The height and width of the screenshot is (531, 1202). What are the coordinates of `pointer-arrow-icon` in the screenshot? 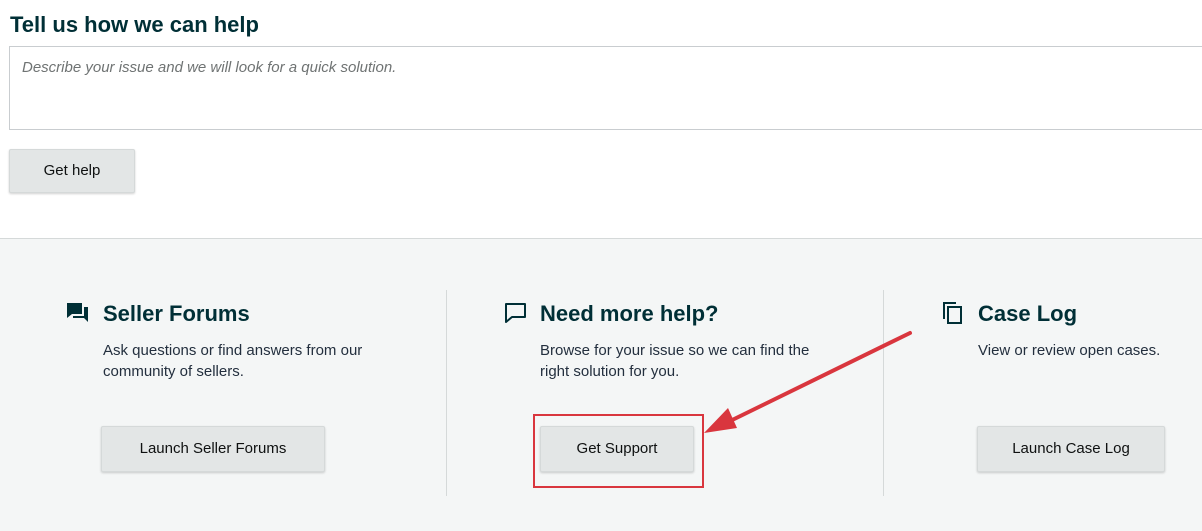 It's located at (808, 382).